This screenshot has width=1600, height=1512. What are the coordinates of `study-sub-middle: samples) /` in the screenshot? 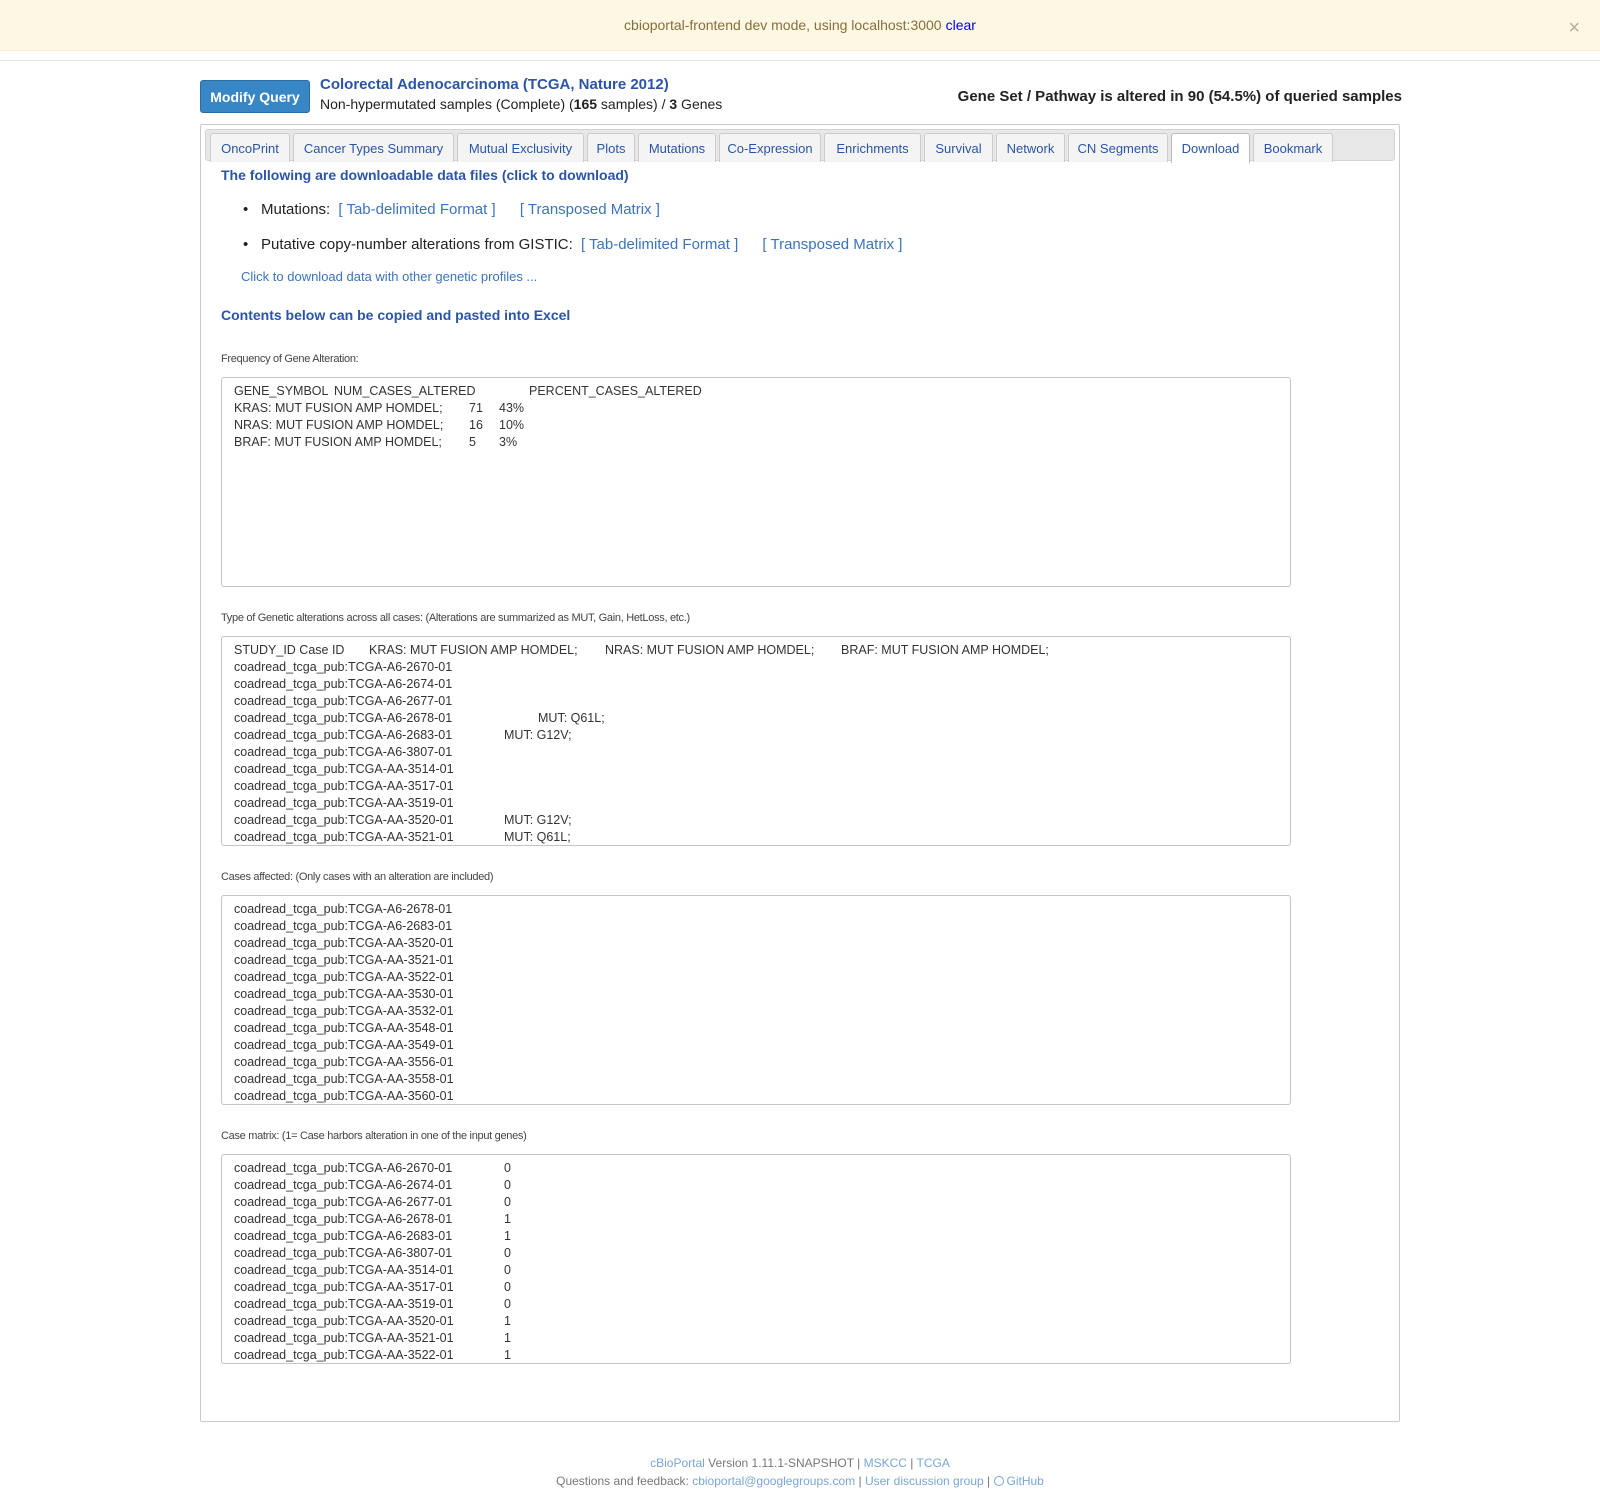 It's located at (633, 104).